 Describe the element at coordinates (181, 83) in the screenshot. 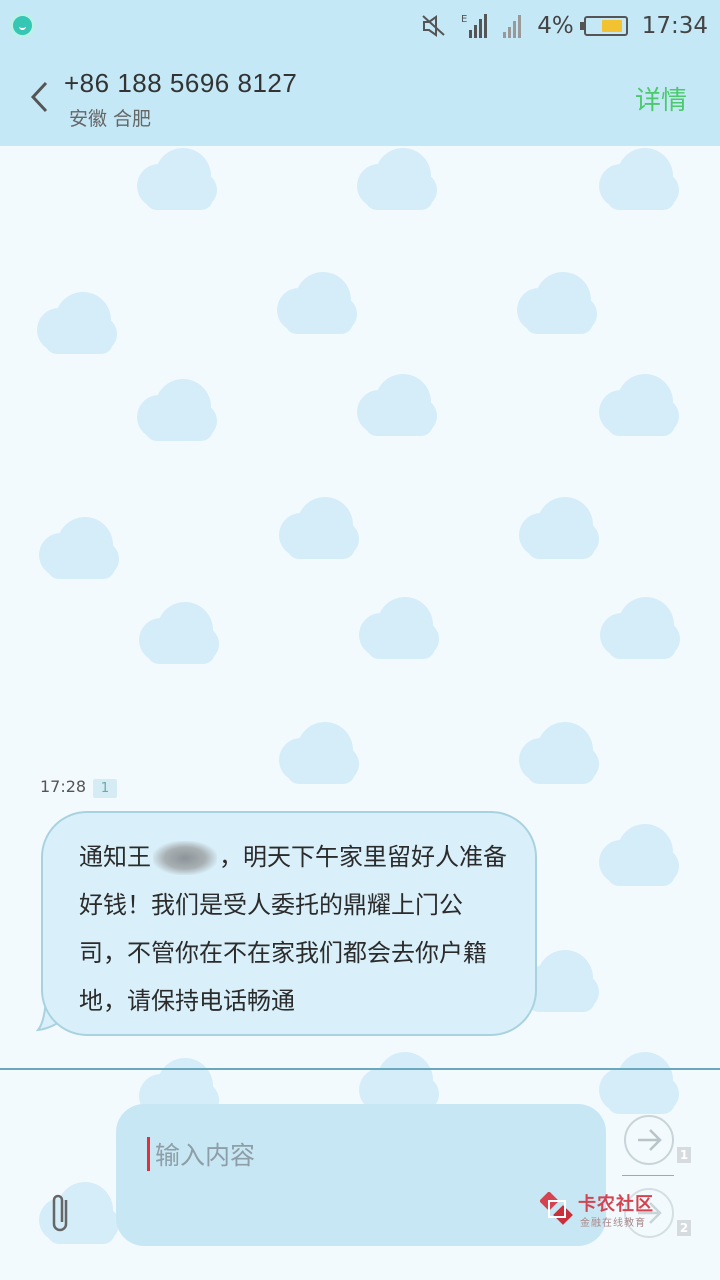

I see `contact-phone-number: +86 188 5696 8127` at that location.